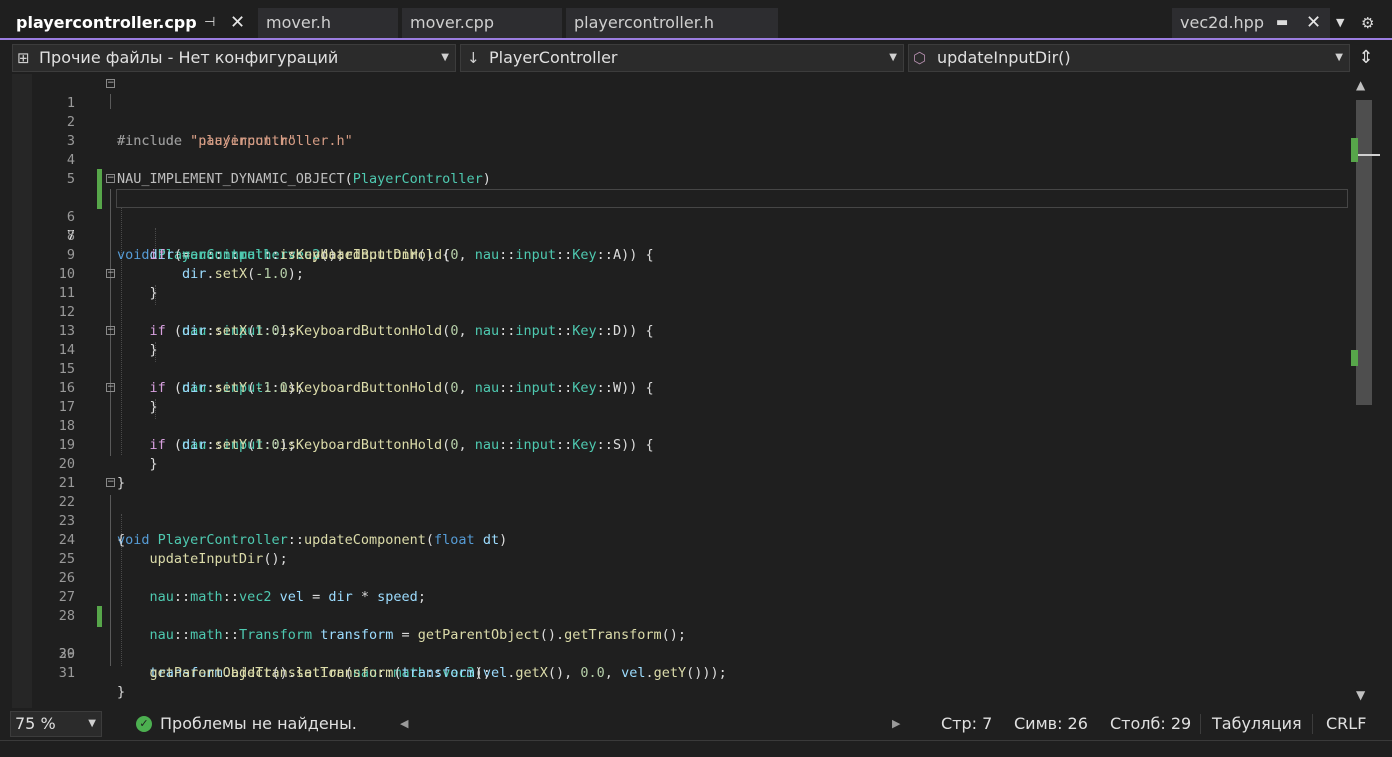 This screenshot has height=757, width=1392. Describe the element at coordinates (473, 58) in the screenshot. I see `scope-arrow-icon: ↓` at that location.